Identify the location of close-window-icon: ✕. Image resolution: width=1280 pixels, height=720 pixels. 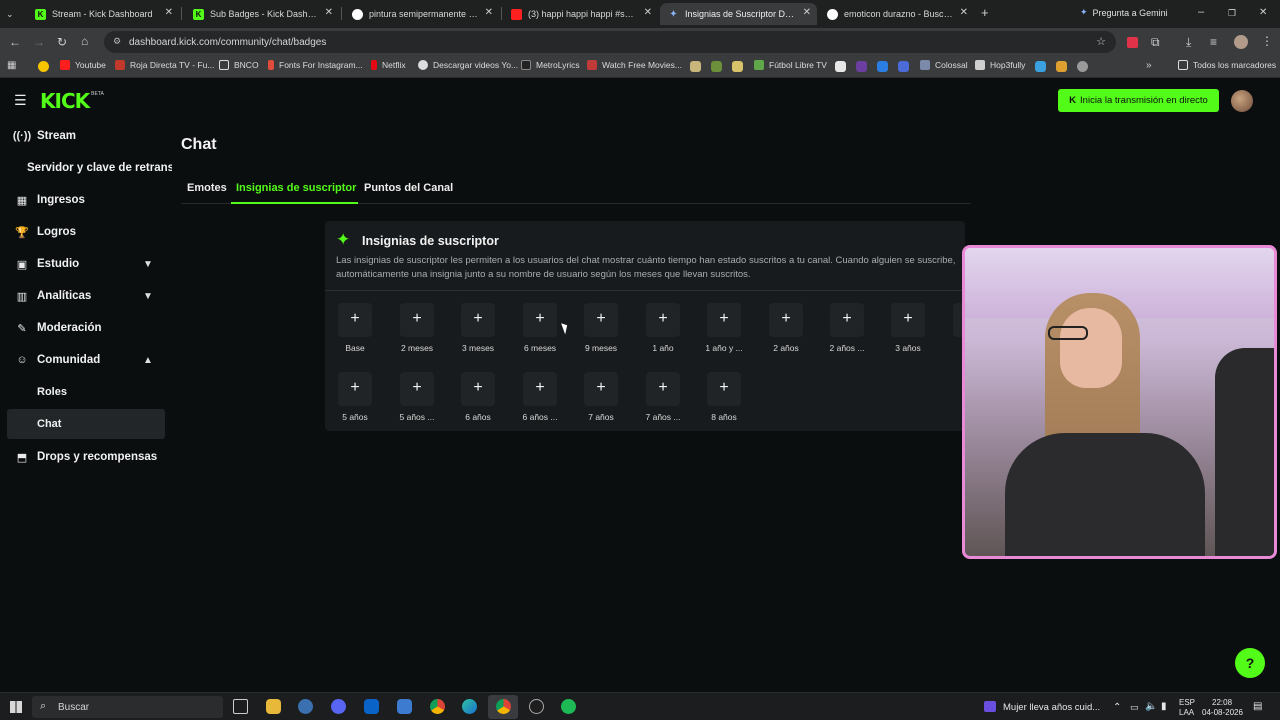
(1263, 13).